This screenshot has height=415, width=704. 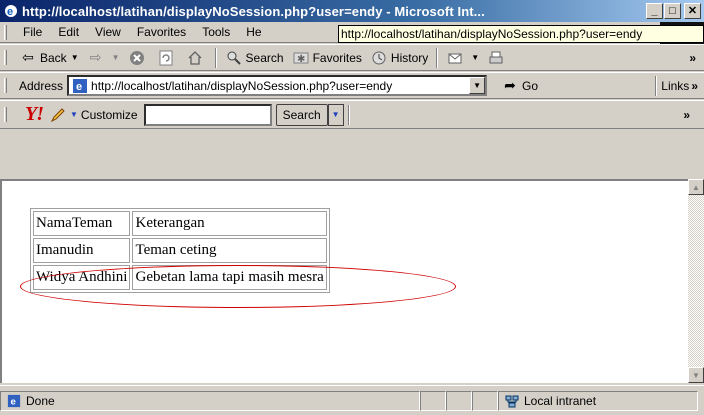 I want to click on favorites-button: ✱ Favorites, so click(x=327, y=58).